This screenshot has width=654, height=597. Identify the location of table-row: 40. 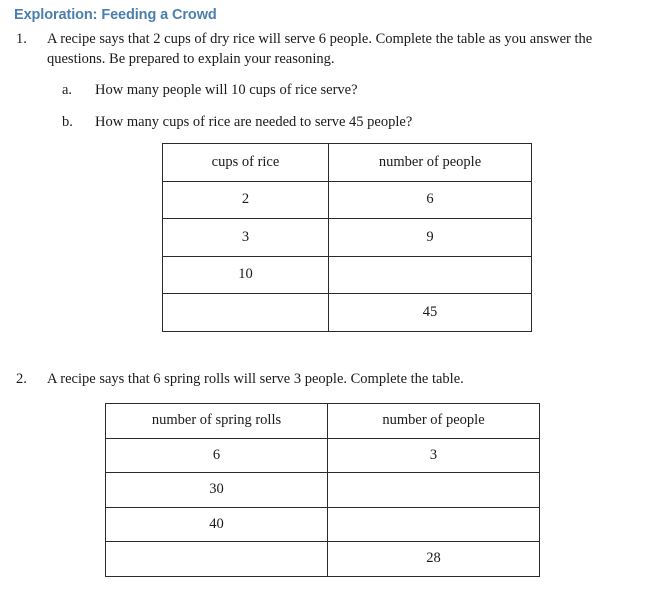
(322, 524).